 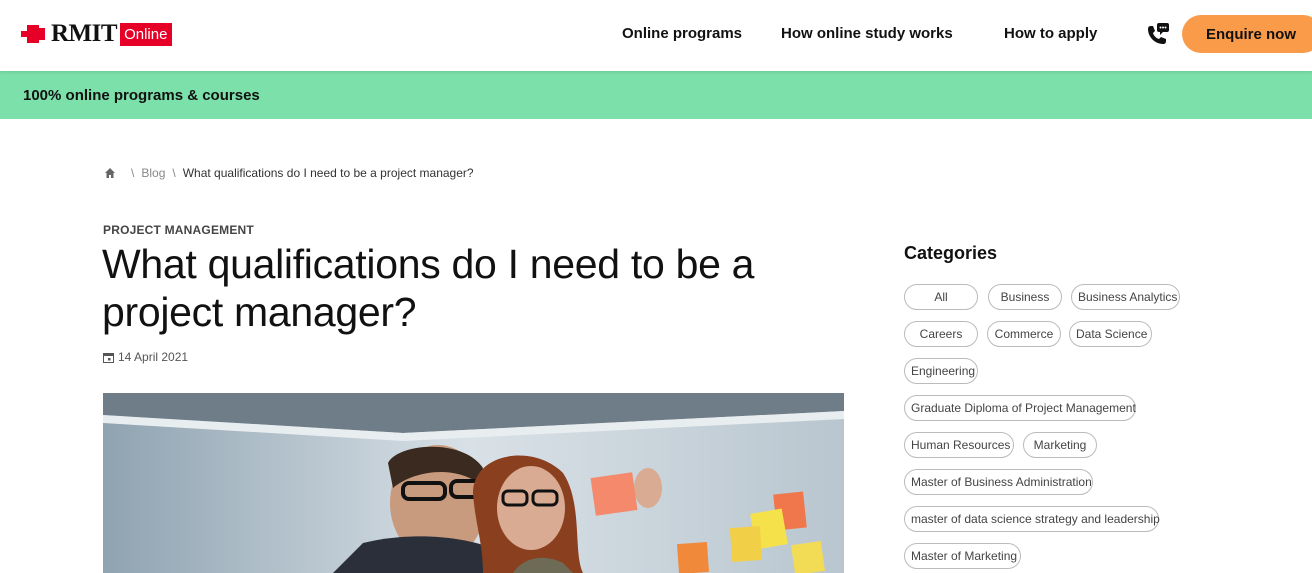 What do you see at coordinates (1060, 445) in the screenshot?
I see `category-tag-marketing: Marketing` at bounding box center [1060, 445].